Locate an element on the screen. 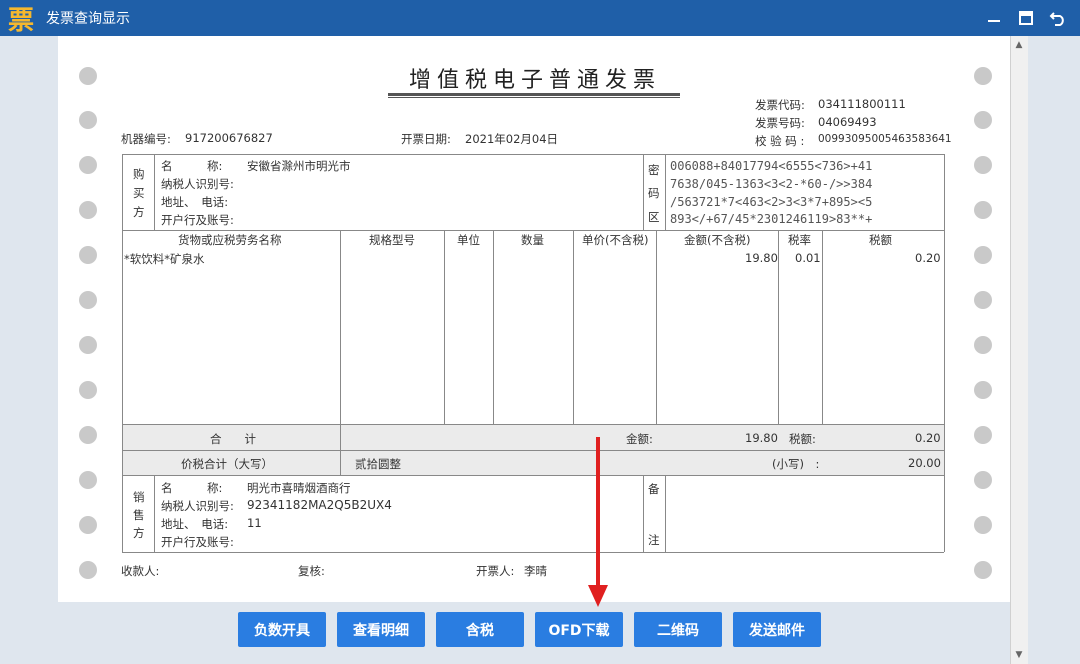 The width and height of the screenshot is (1080, 664). window-controls is located at coordinates (1026, 18).